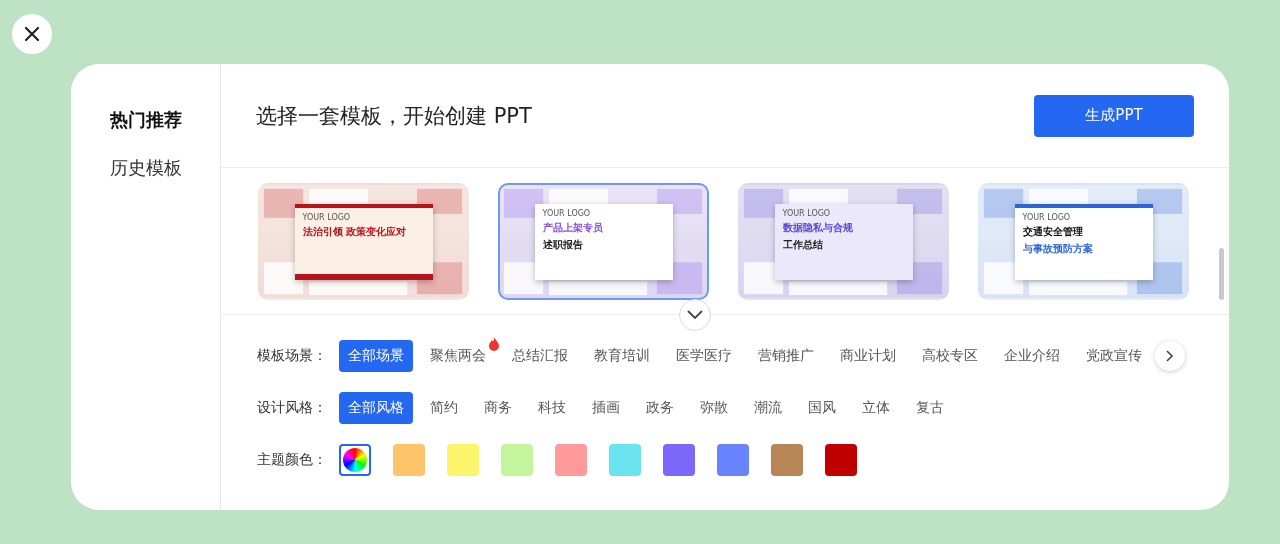  I want to click on slide-subtitle: 工作总结, so click(803, 244).